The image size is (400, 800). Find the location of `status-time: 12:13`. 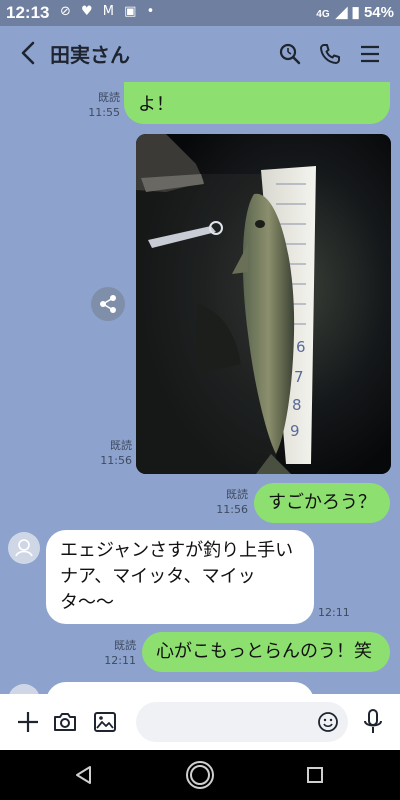

status-time: 12:13 is located at coordinates (28, 12).